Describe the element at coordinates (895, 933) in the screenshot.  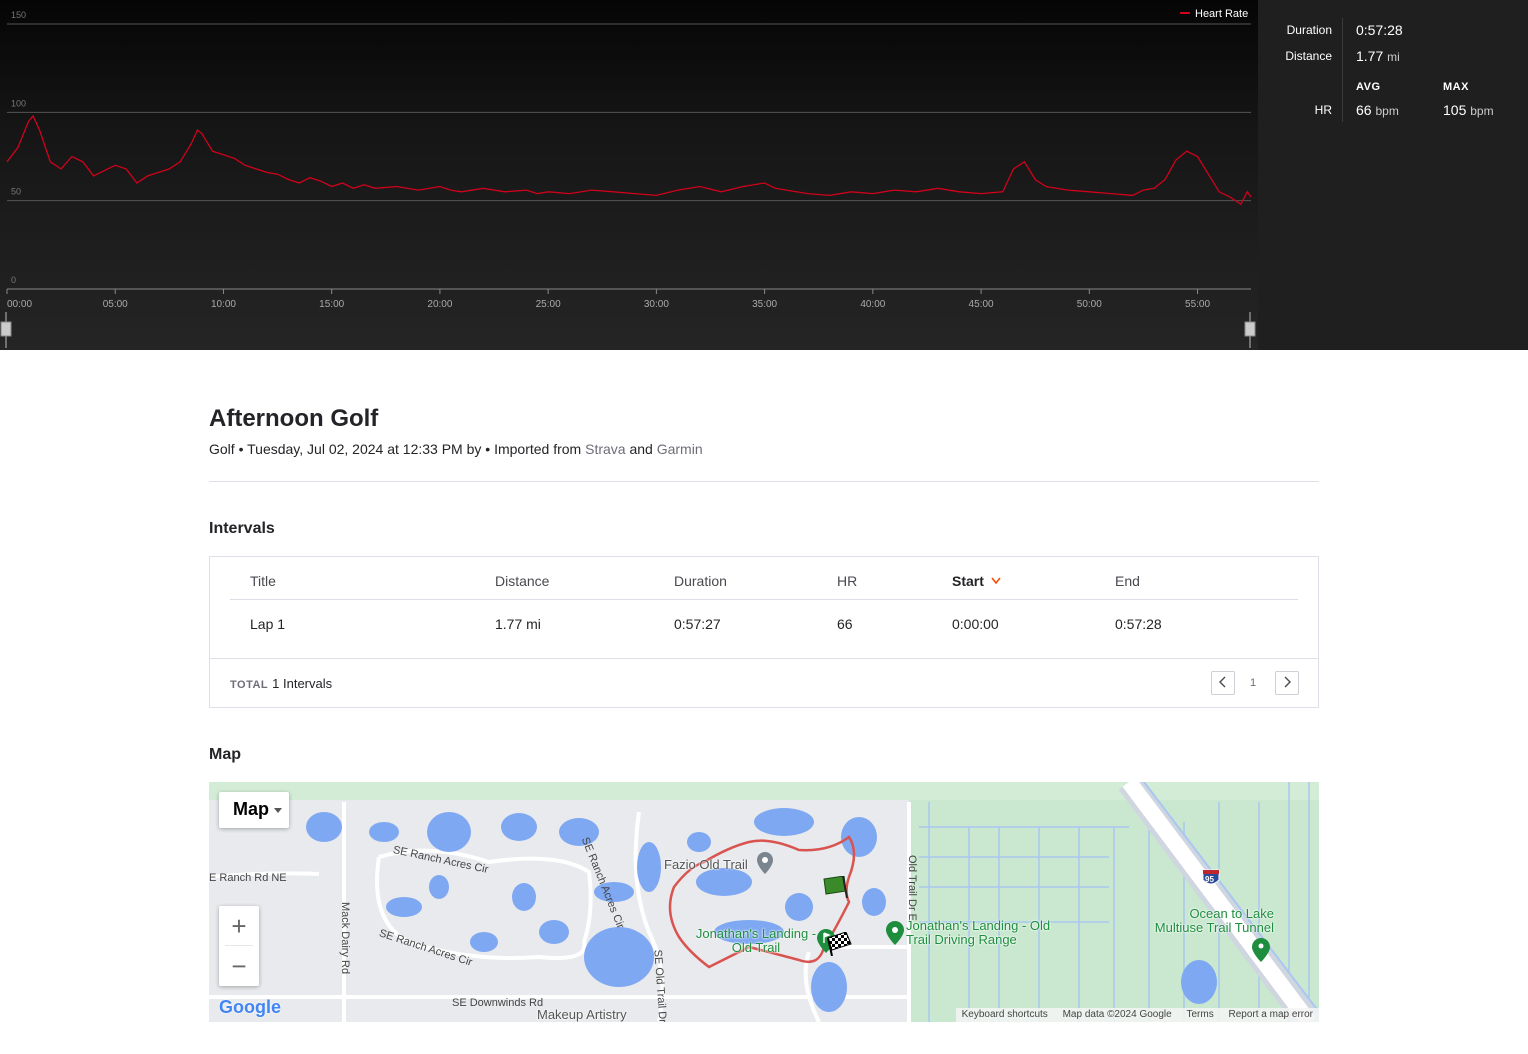
I see `golf-range-pin-icon` at that location.